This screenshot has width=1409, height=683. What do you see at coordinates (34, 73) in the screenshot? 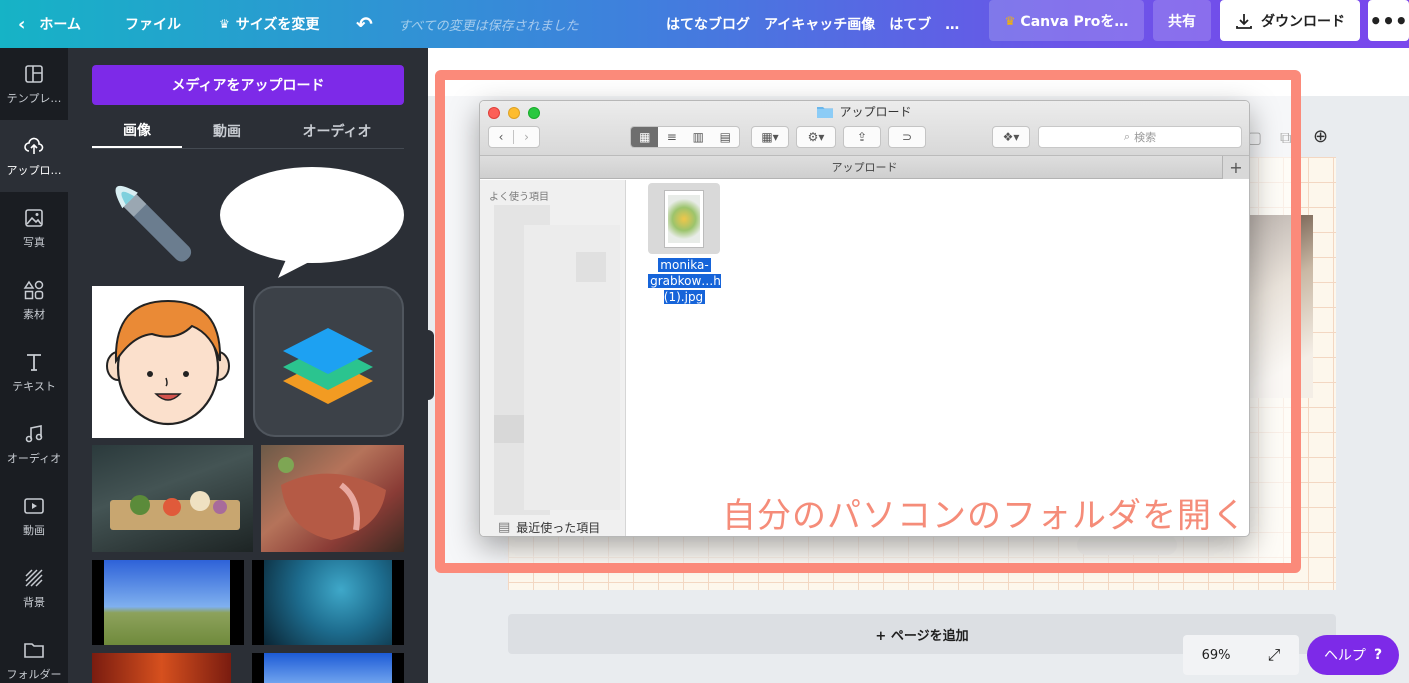
I see `template-icon` at bounding box center [34, 73].